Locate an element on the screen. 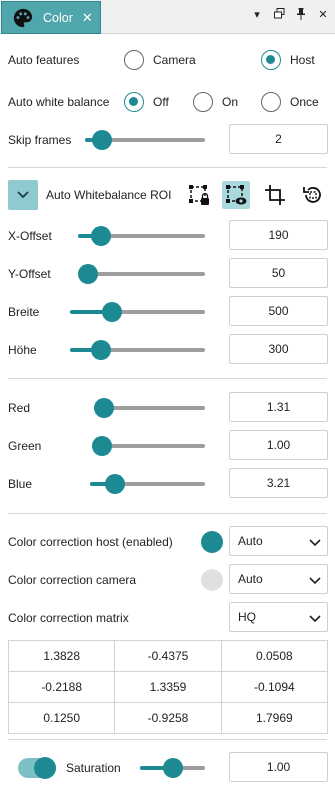  roi-visible-icon is located at coordinates (236, 195).